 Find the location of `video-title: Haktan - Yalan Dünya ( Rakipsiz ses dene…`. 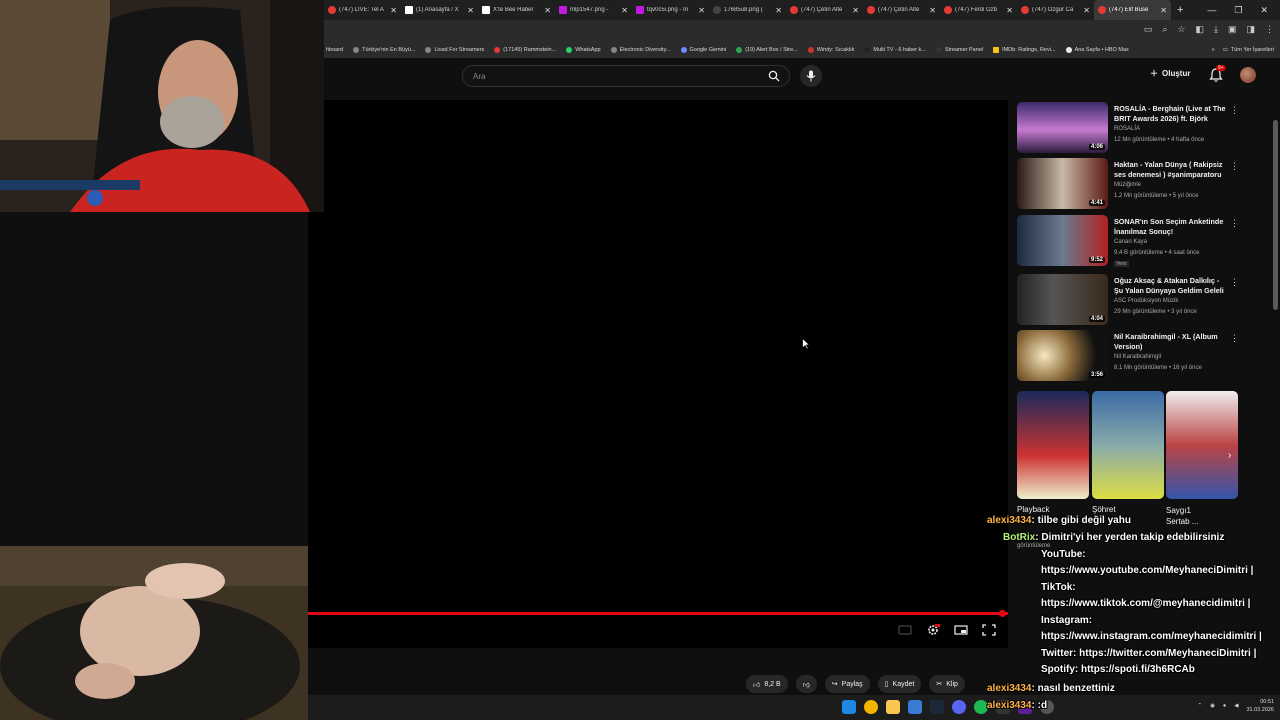

video-title: Haktan - Yalan Dünya ( Rakipsiz ses dene… is located at coordinates (1171, 170).